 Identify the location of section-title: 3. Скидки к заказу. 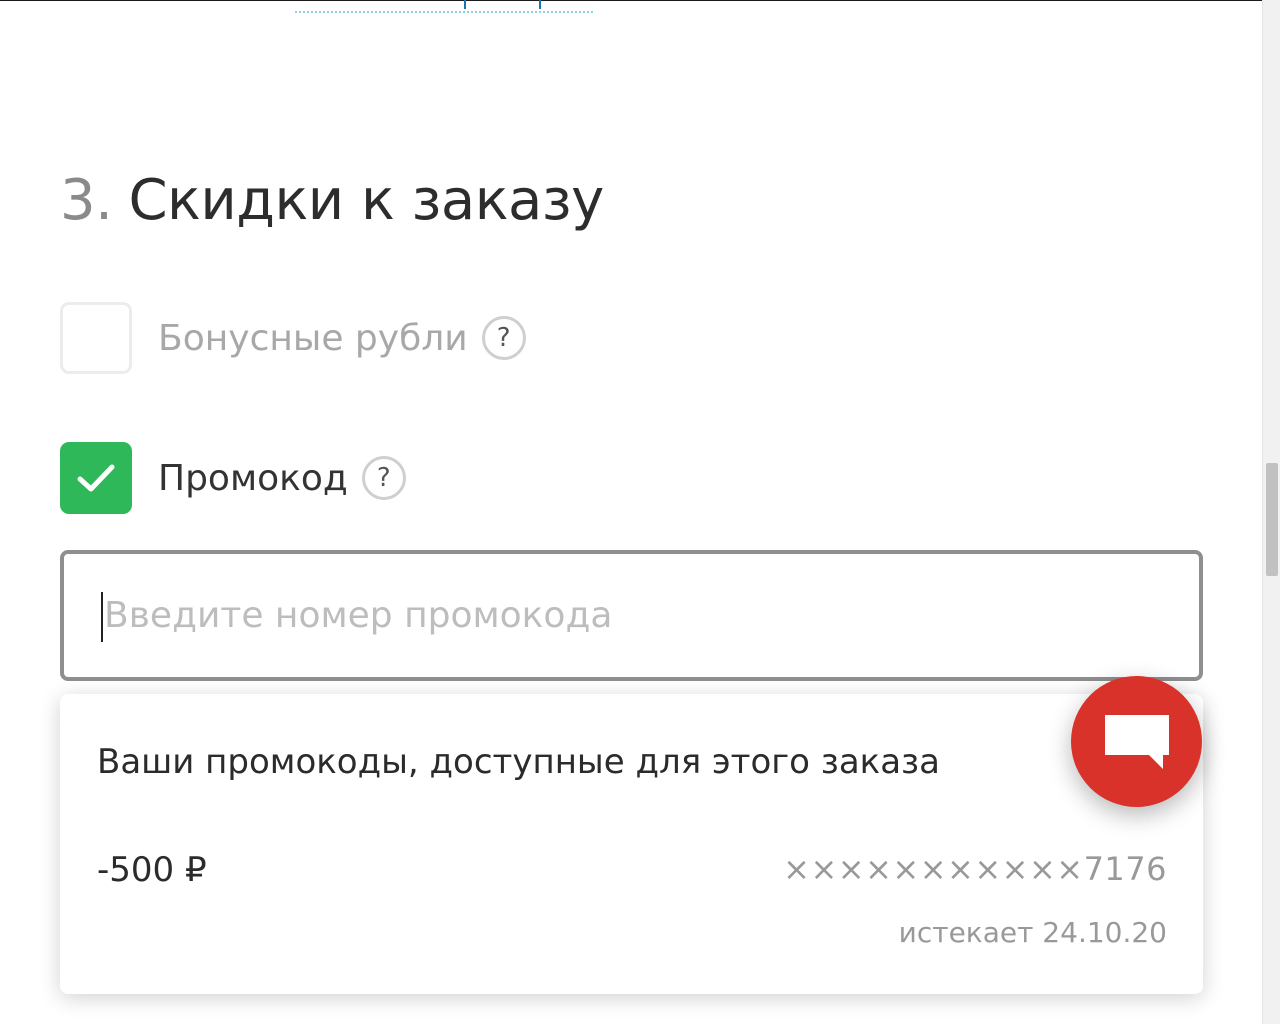
(332, 200).